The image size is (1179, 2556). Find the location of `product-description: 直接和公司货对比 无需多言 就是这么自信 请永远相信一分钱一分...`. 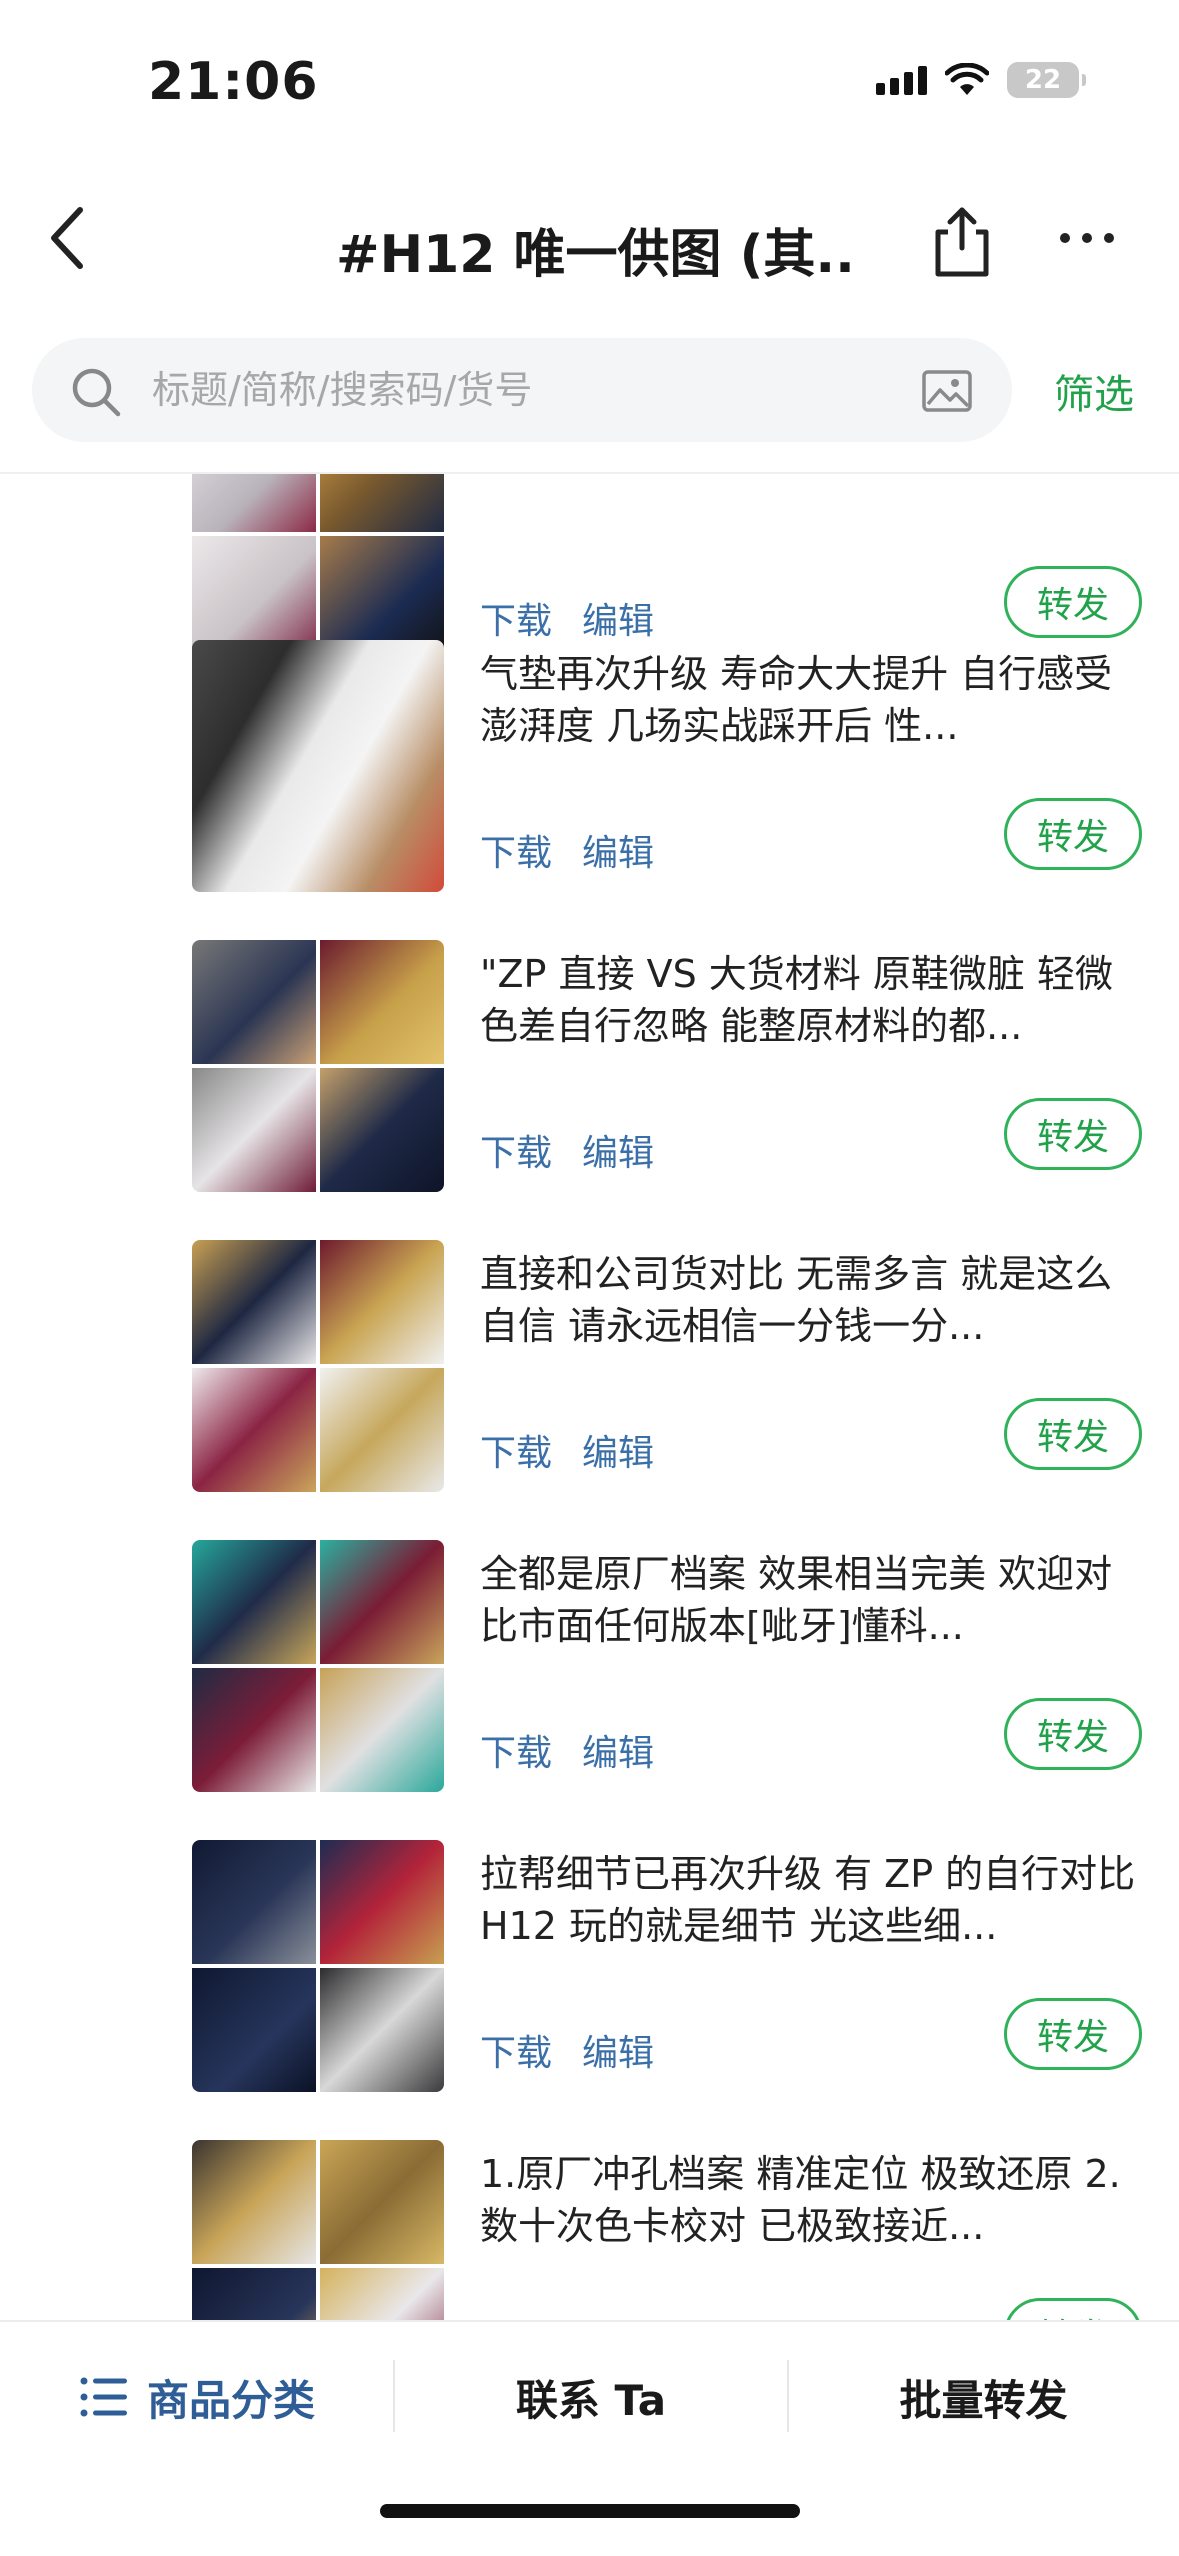

product-description: 直接和公司货对比 无需多言 就是这么自信 请永远相信一分钱一分... is located at coordinates (810, 1300).